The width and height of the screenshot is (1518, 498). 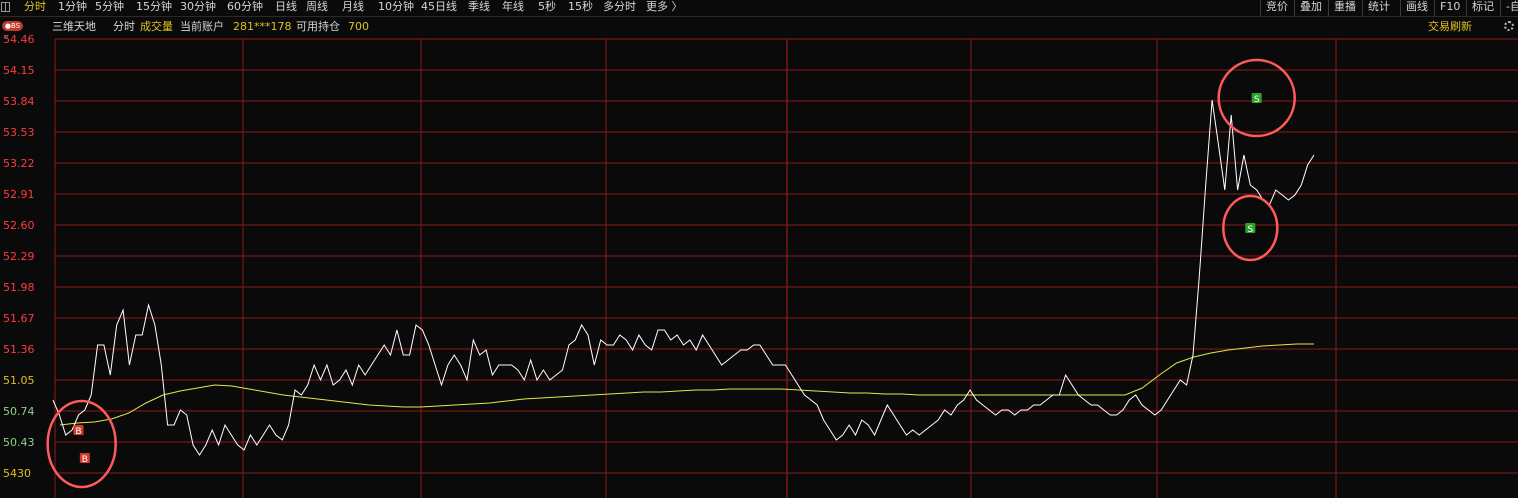 What do you see at coordinates (19, 287) in the screenshot?
I see `y-tick-label: 51.98` at bounding box center [19, 287].